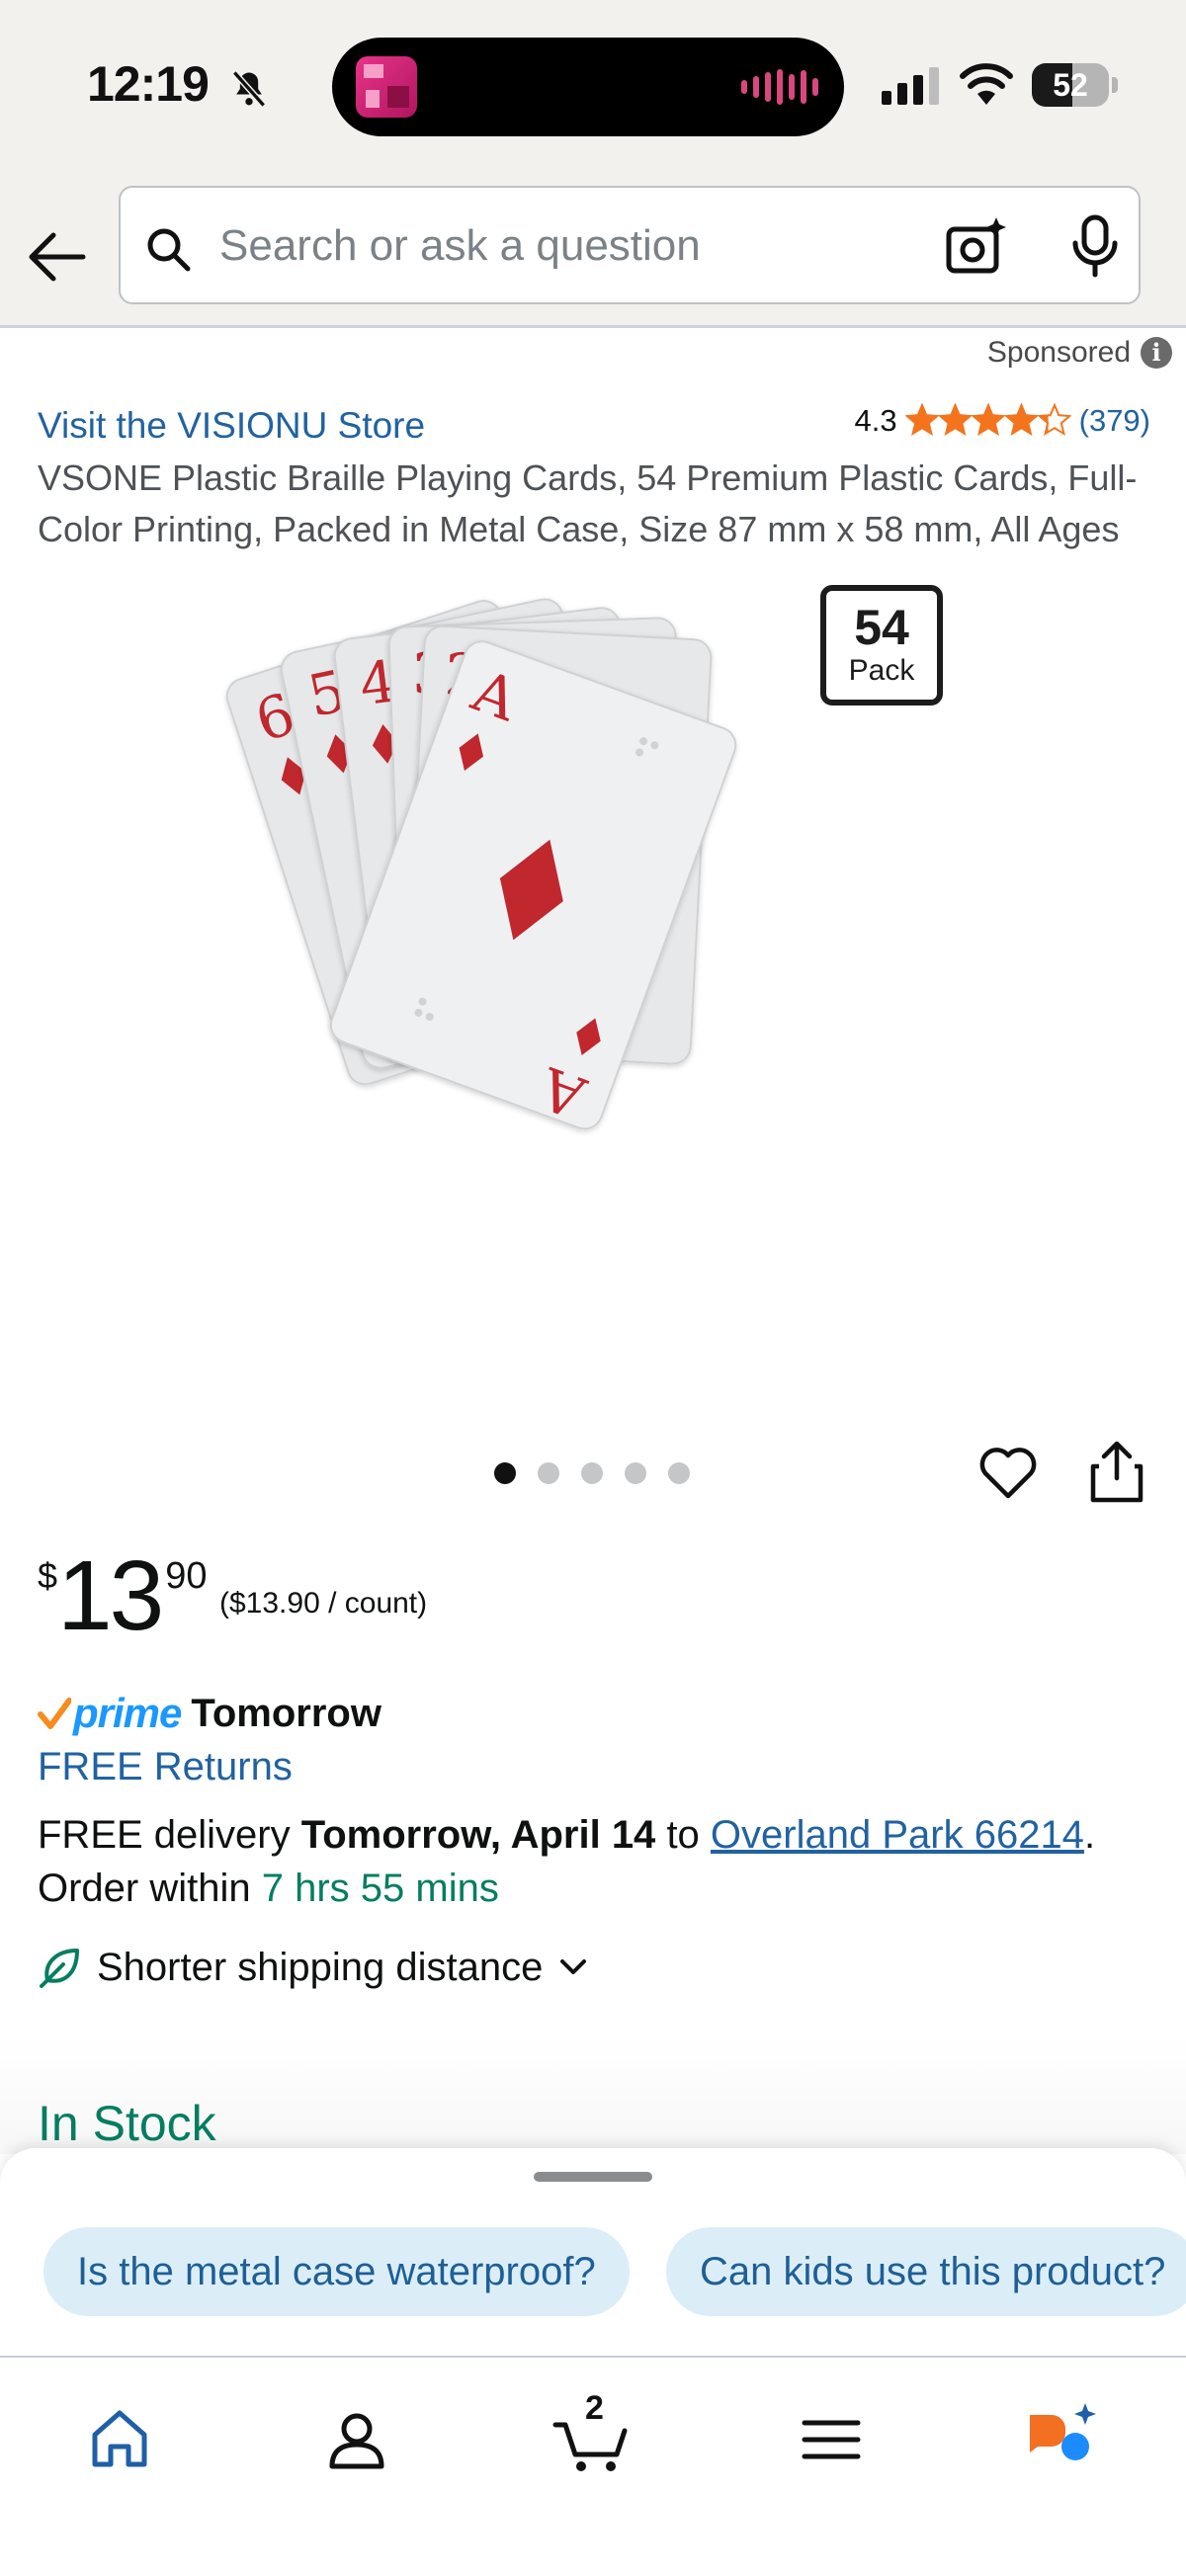  What do you see at coordinates (683, 1835) in the screenshot?
I see `delivery-to-label: to` at bounding box center [683, 1835].